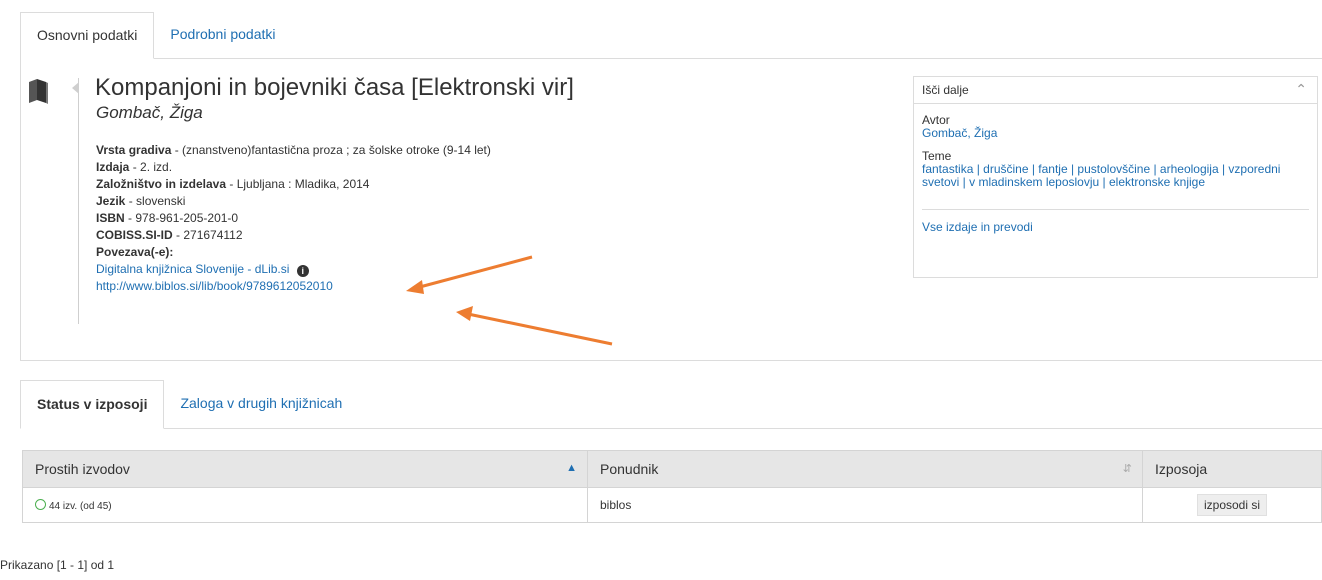  I want to click on link-dlib: Digitalna knjižnica Slovenije - dLib.si, so click(192, 269).